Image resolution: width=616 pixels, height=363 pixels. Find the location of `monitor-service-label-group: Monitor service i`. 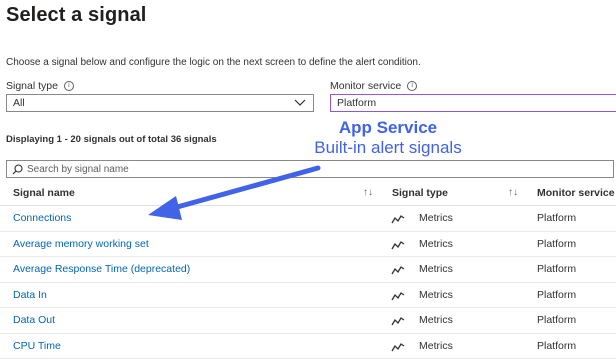

monitor-service-label-group: Monitor service i is located at coordinates (374, 86).